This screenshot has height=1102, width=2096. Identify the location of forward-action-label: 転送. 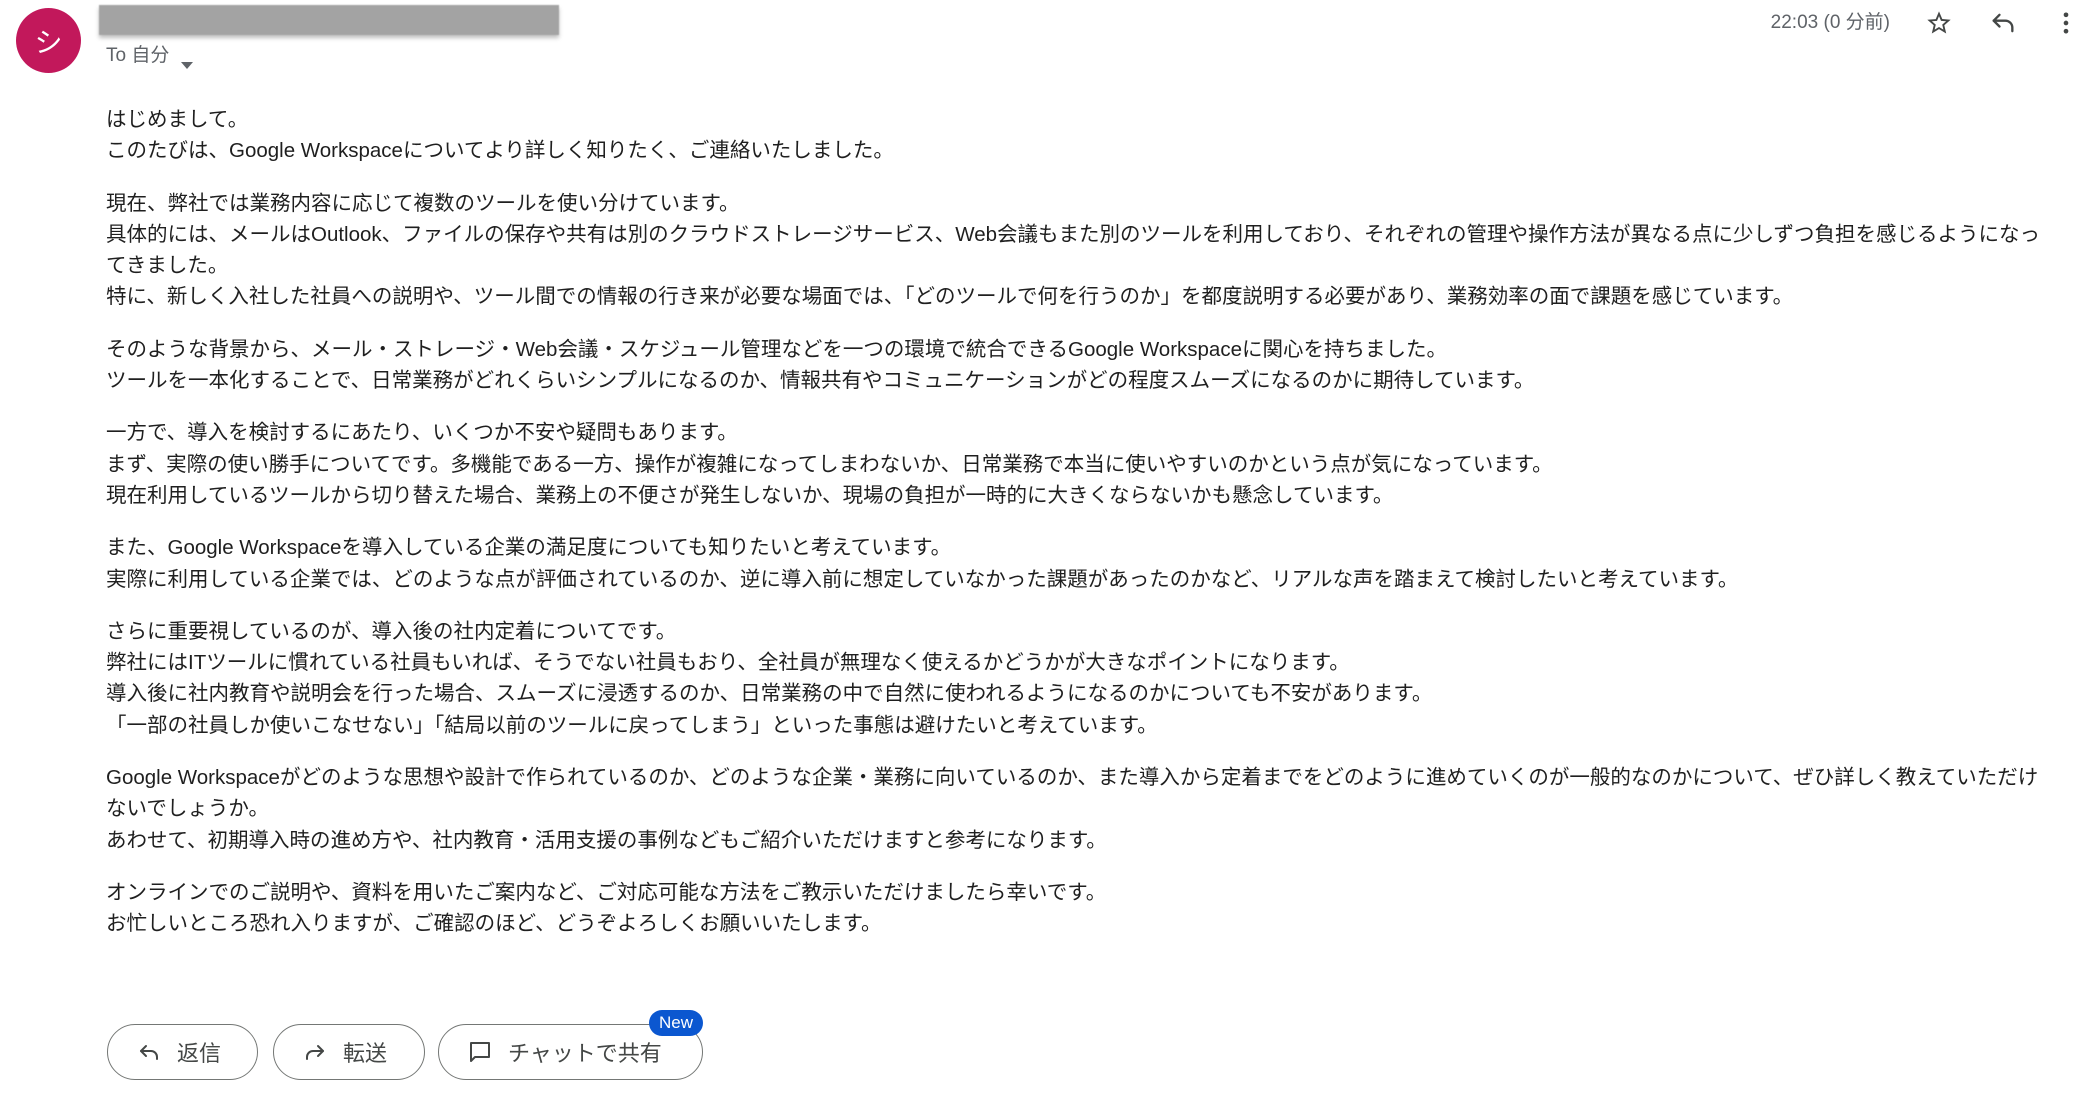
(365, 1053).